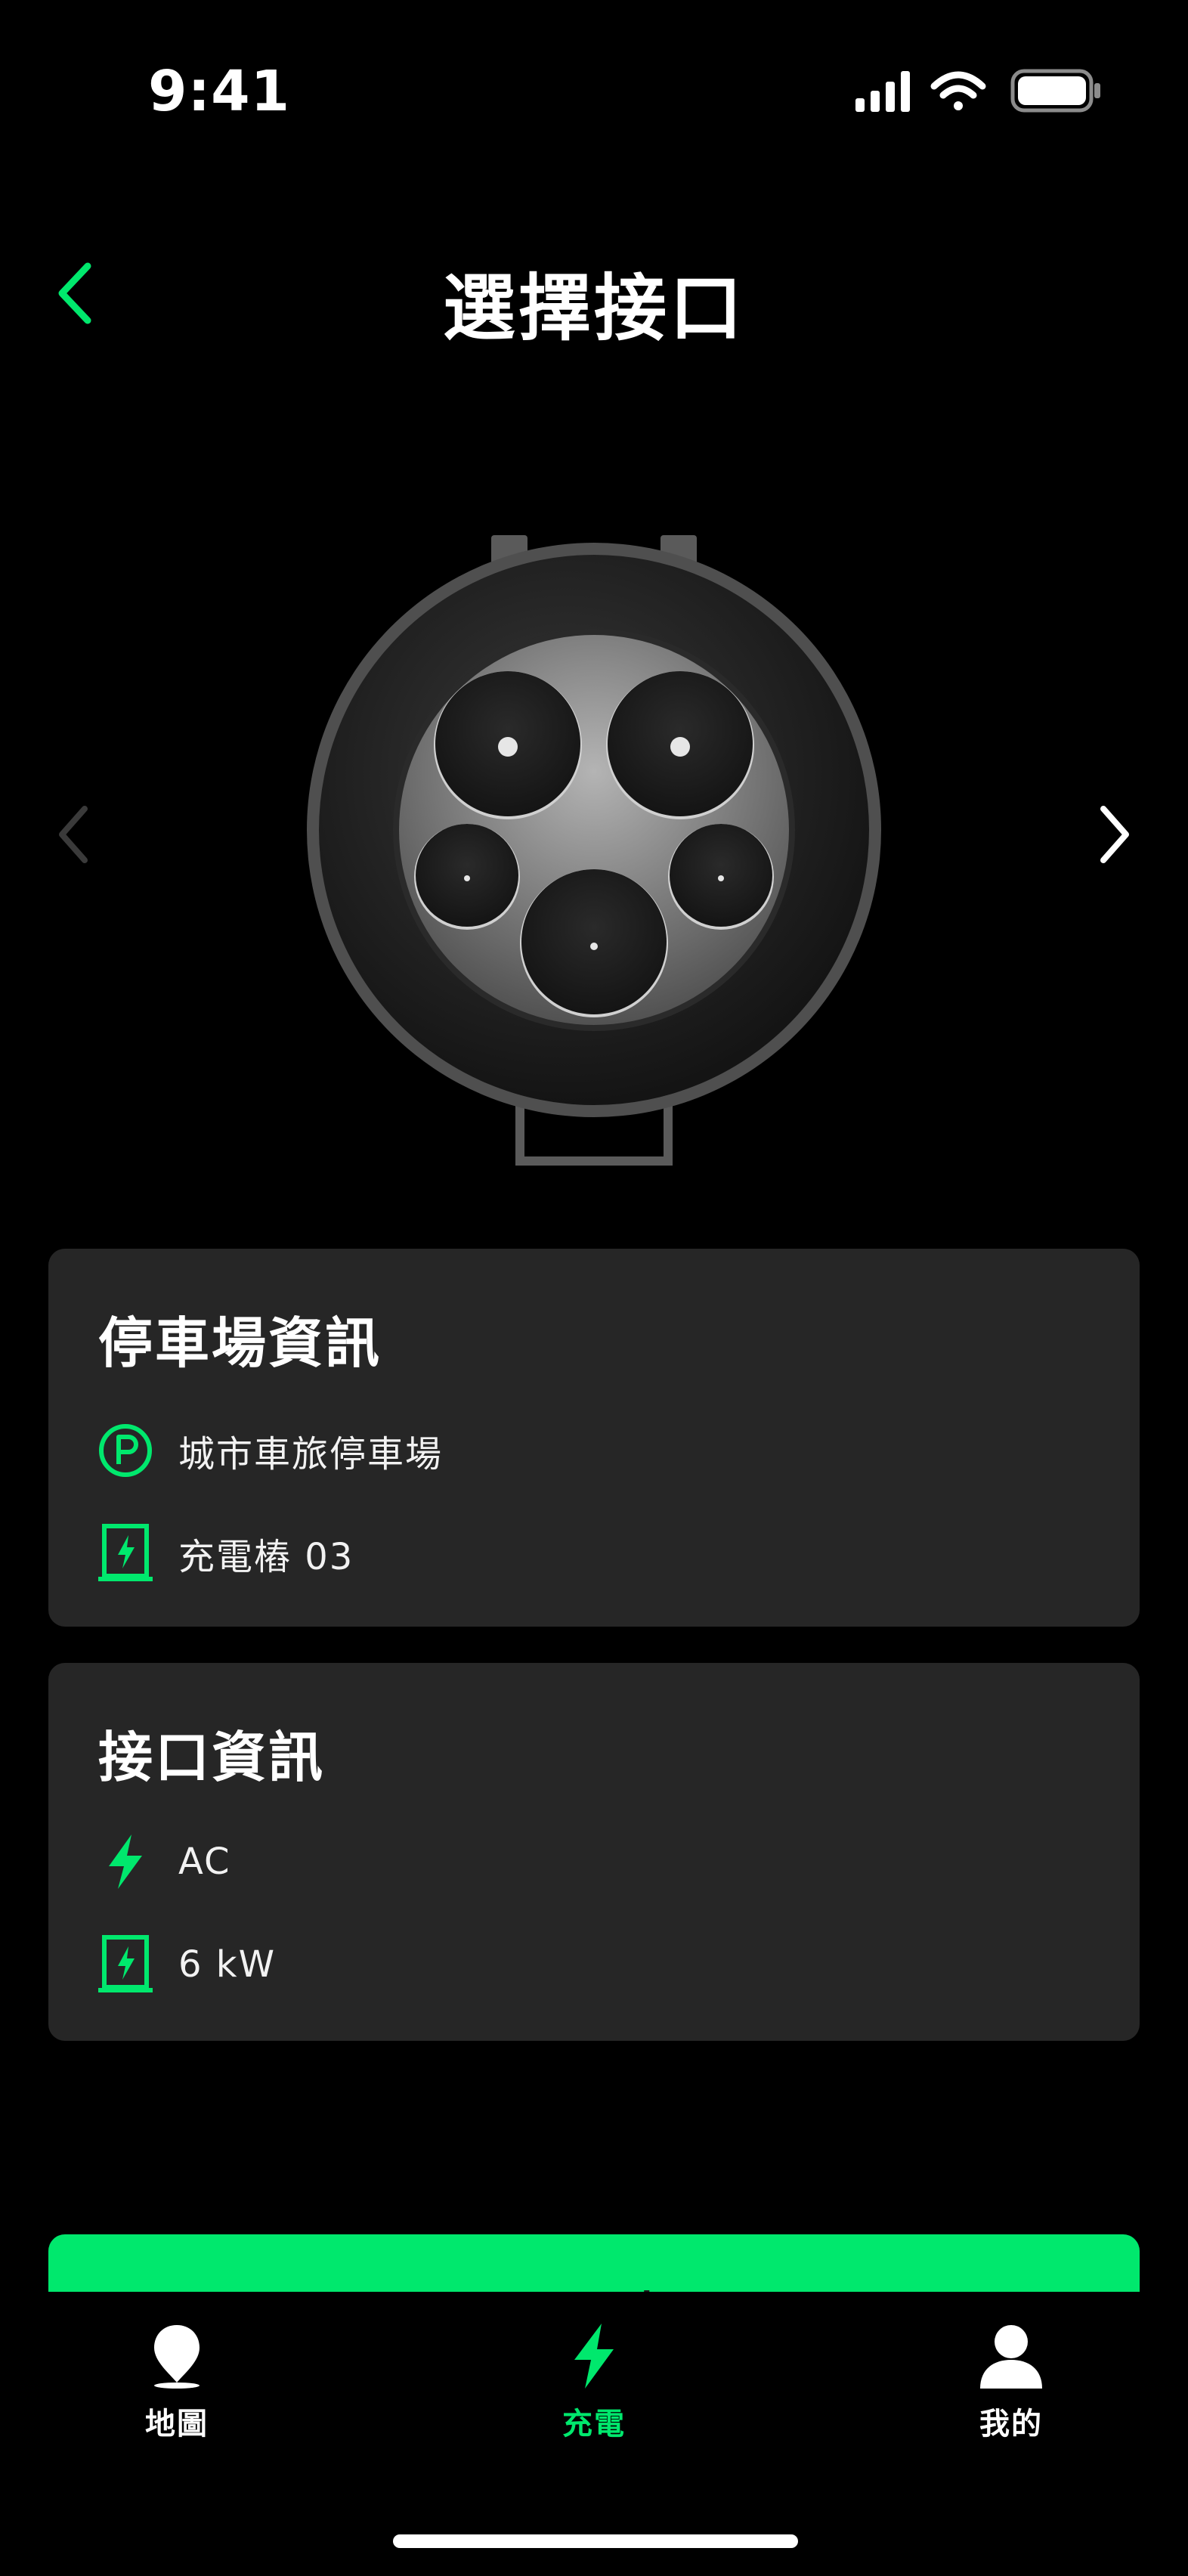 The image size is (1188, 2576). Describe the element at coordinates (240, 1343) in the screenshot. I see `parking-info-title: 停車場資訊` at that location.